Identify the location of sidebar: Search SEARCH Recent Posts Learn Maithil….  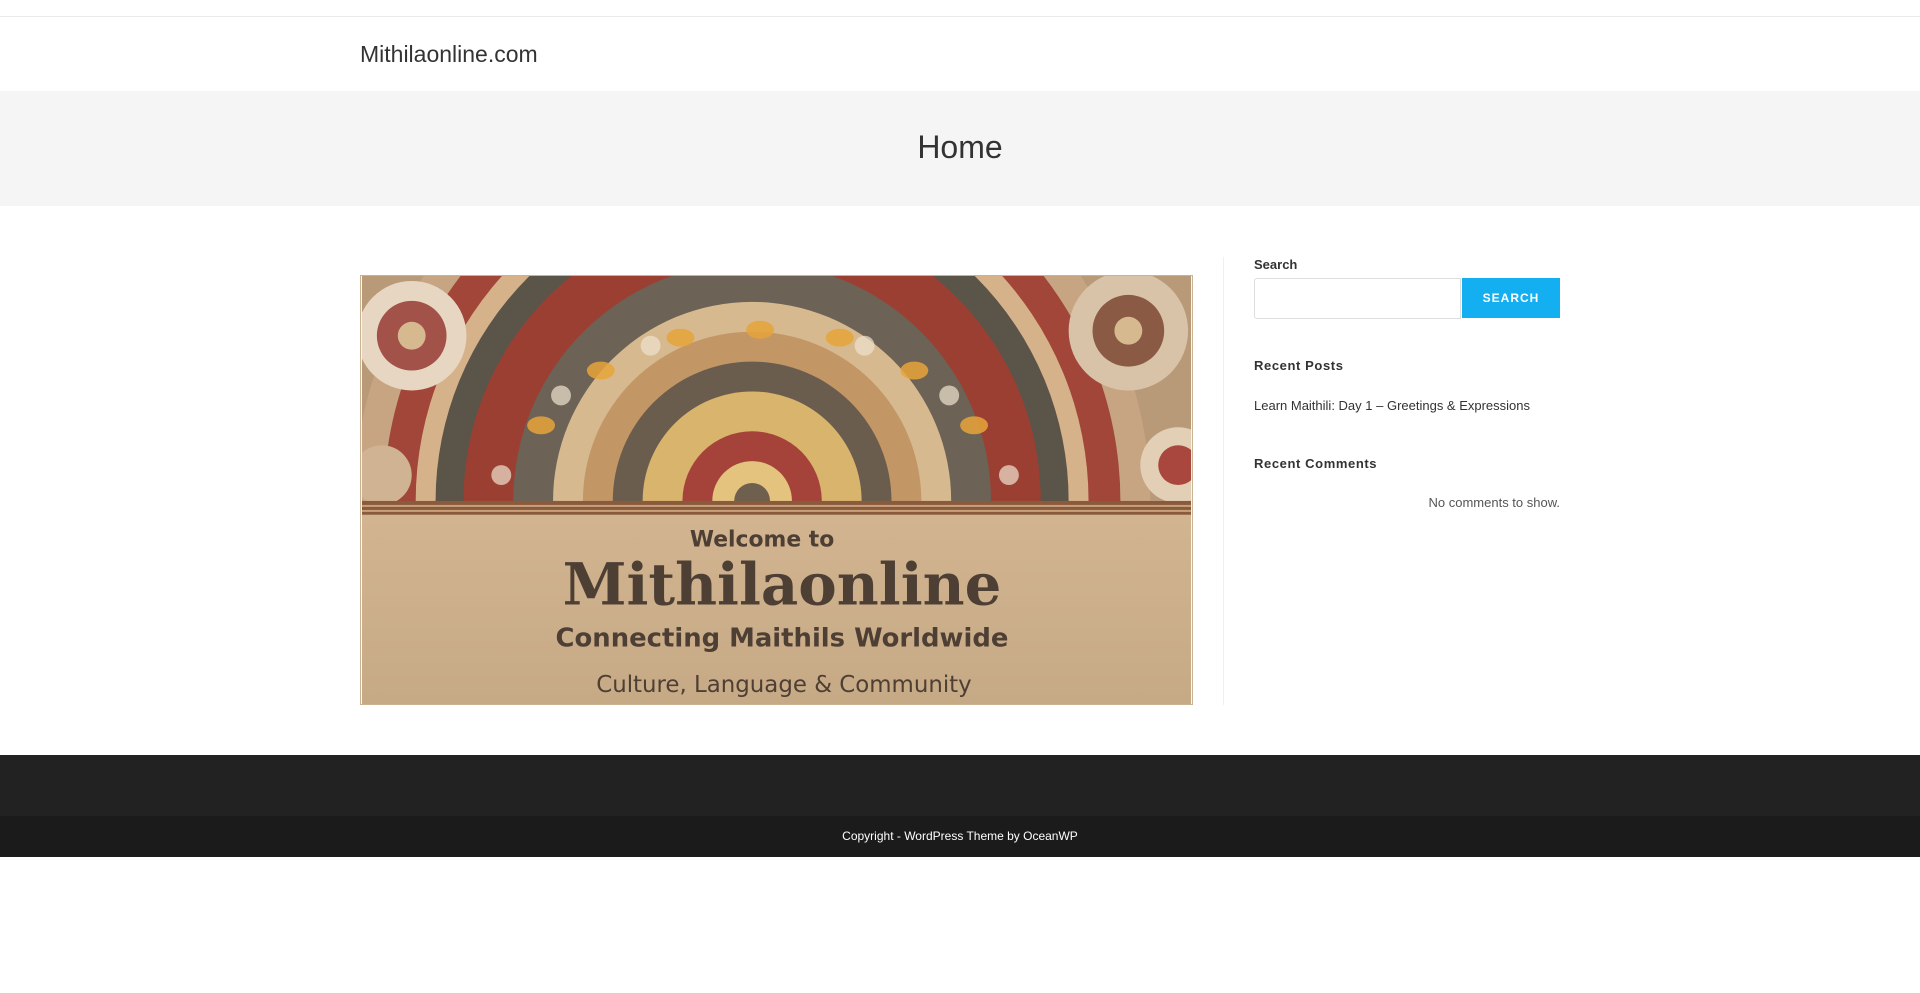
(1407, 383).